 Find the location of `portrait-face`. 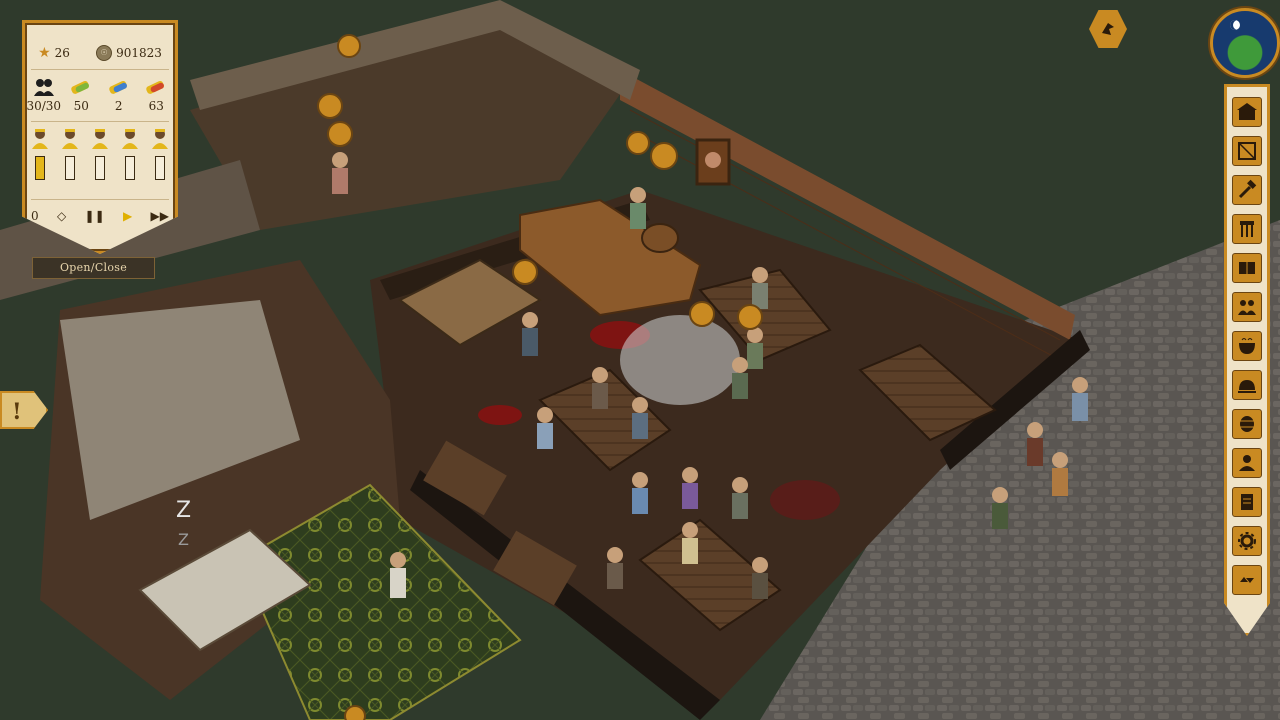

portrait-face is located at coordinates (713, 160).